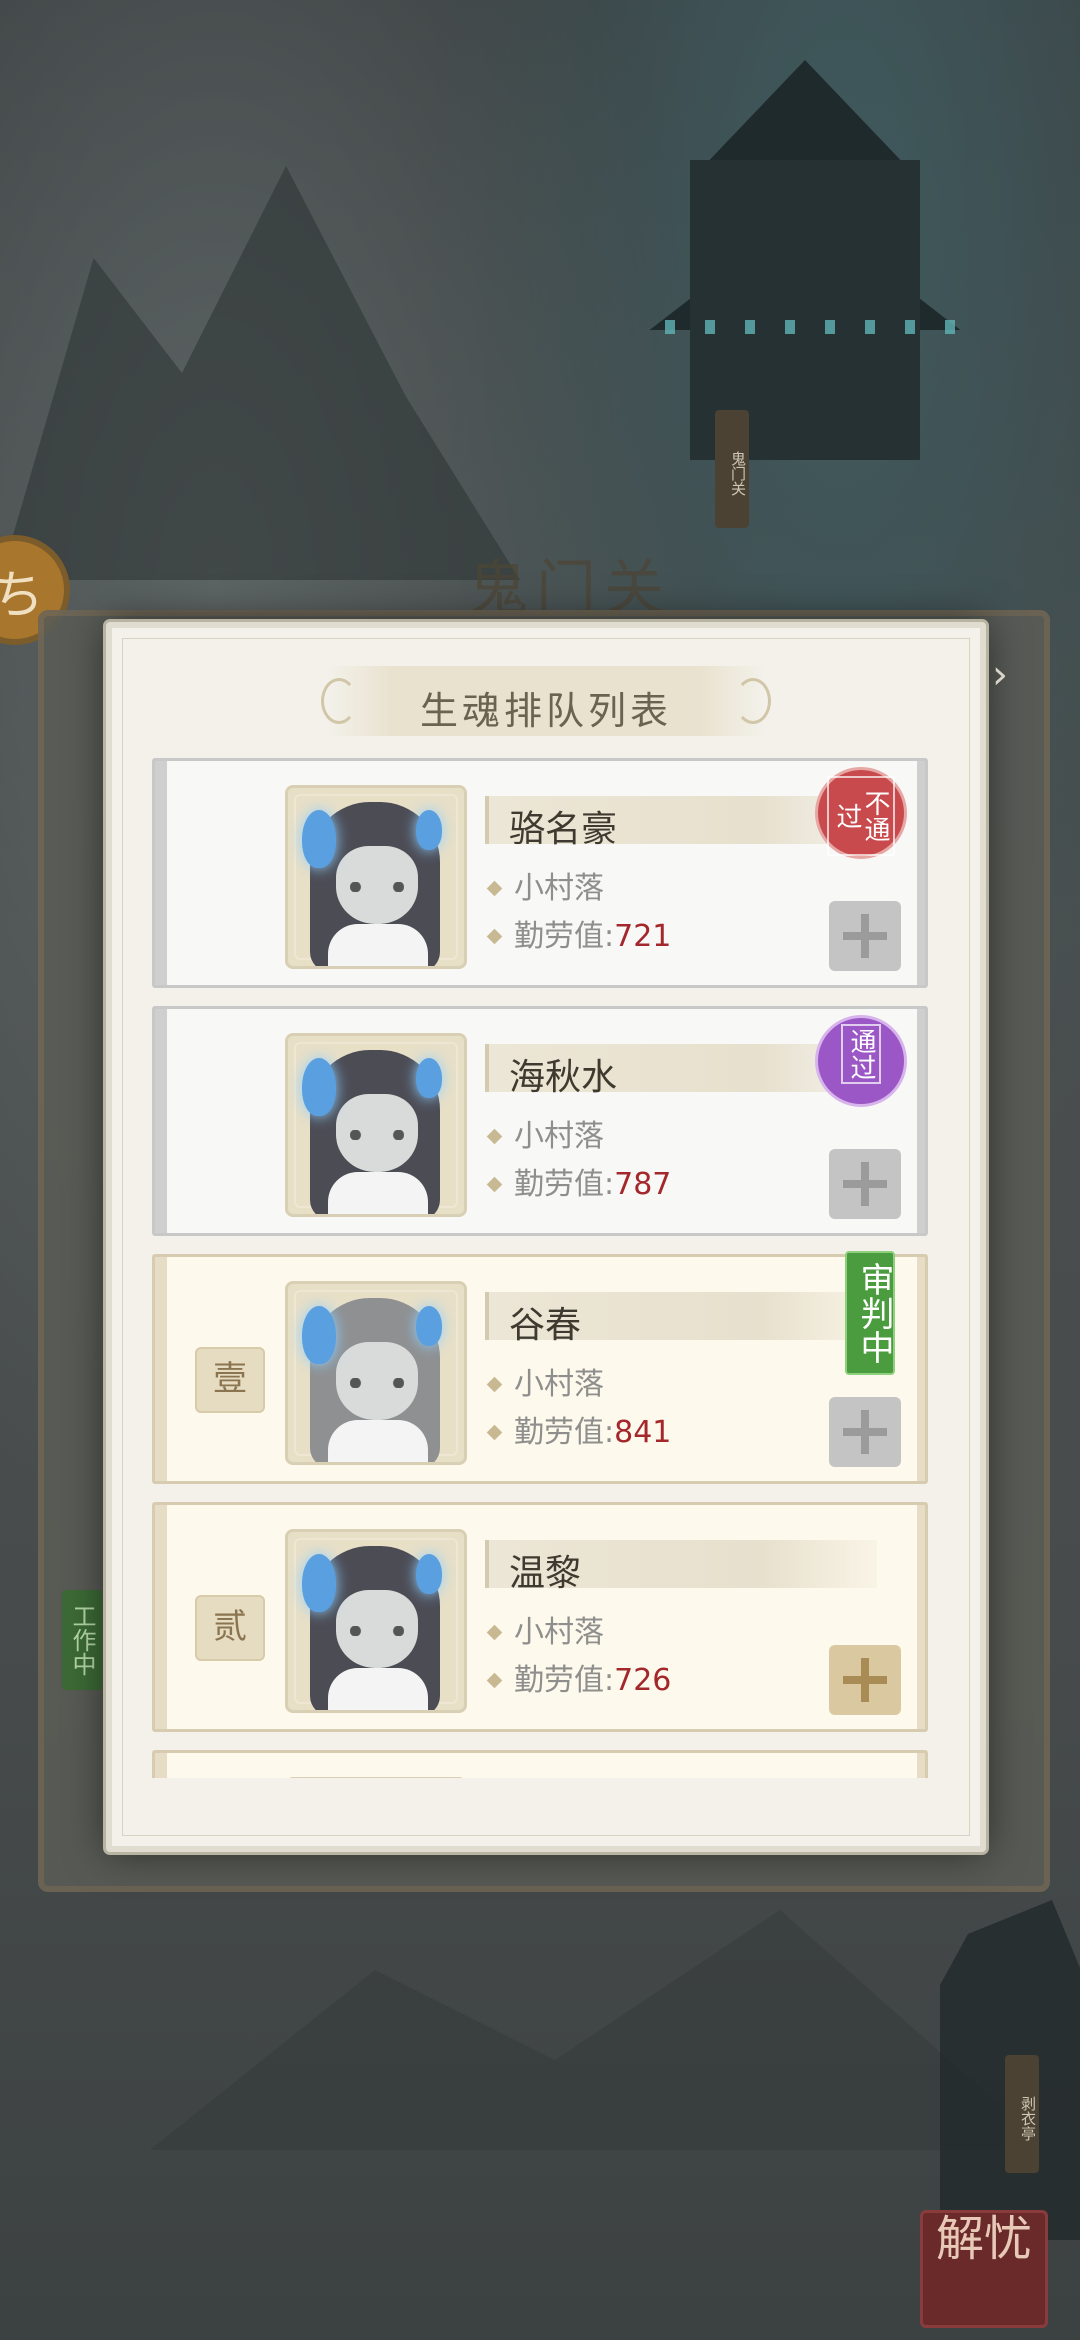 This screenshot has width=1080, height=2340. Describe the element at coordinates (545, 1573) in the screenshot. I see `soul-name: 温黎` at that location.